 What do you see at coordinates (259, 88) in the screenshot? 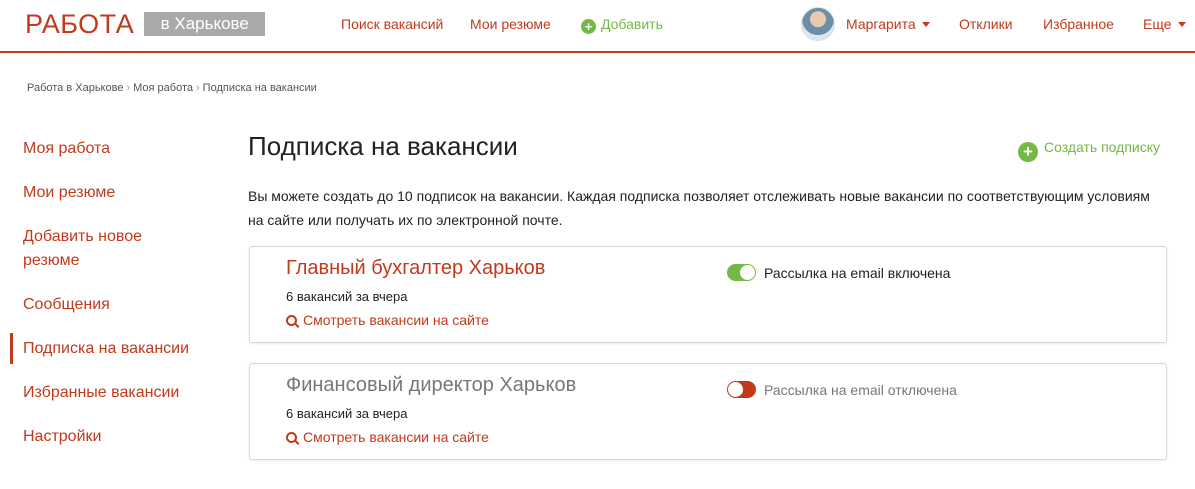
I see `breadcrumb-item-current: Подписка на вакансии` at bounding box center [259, 88].